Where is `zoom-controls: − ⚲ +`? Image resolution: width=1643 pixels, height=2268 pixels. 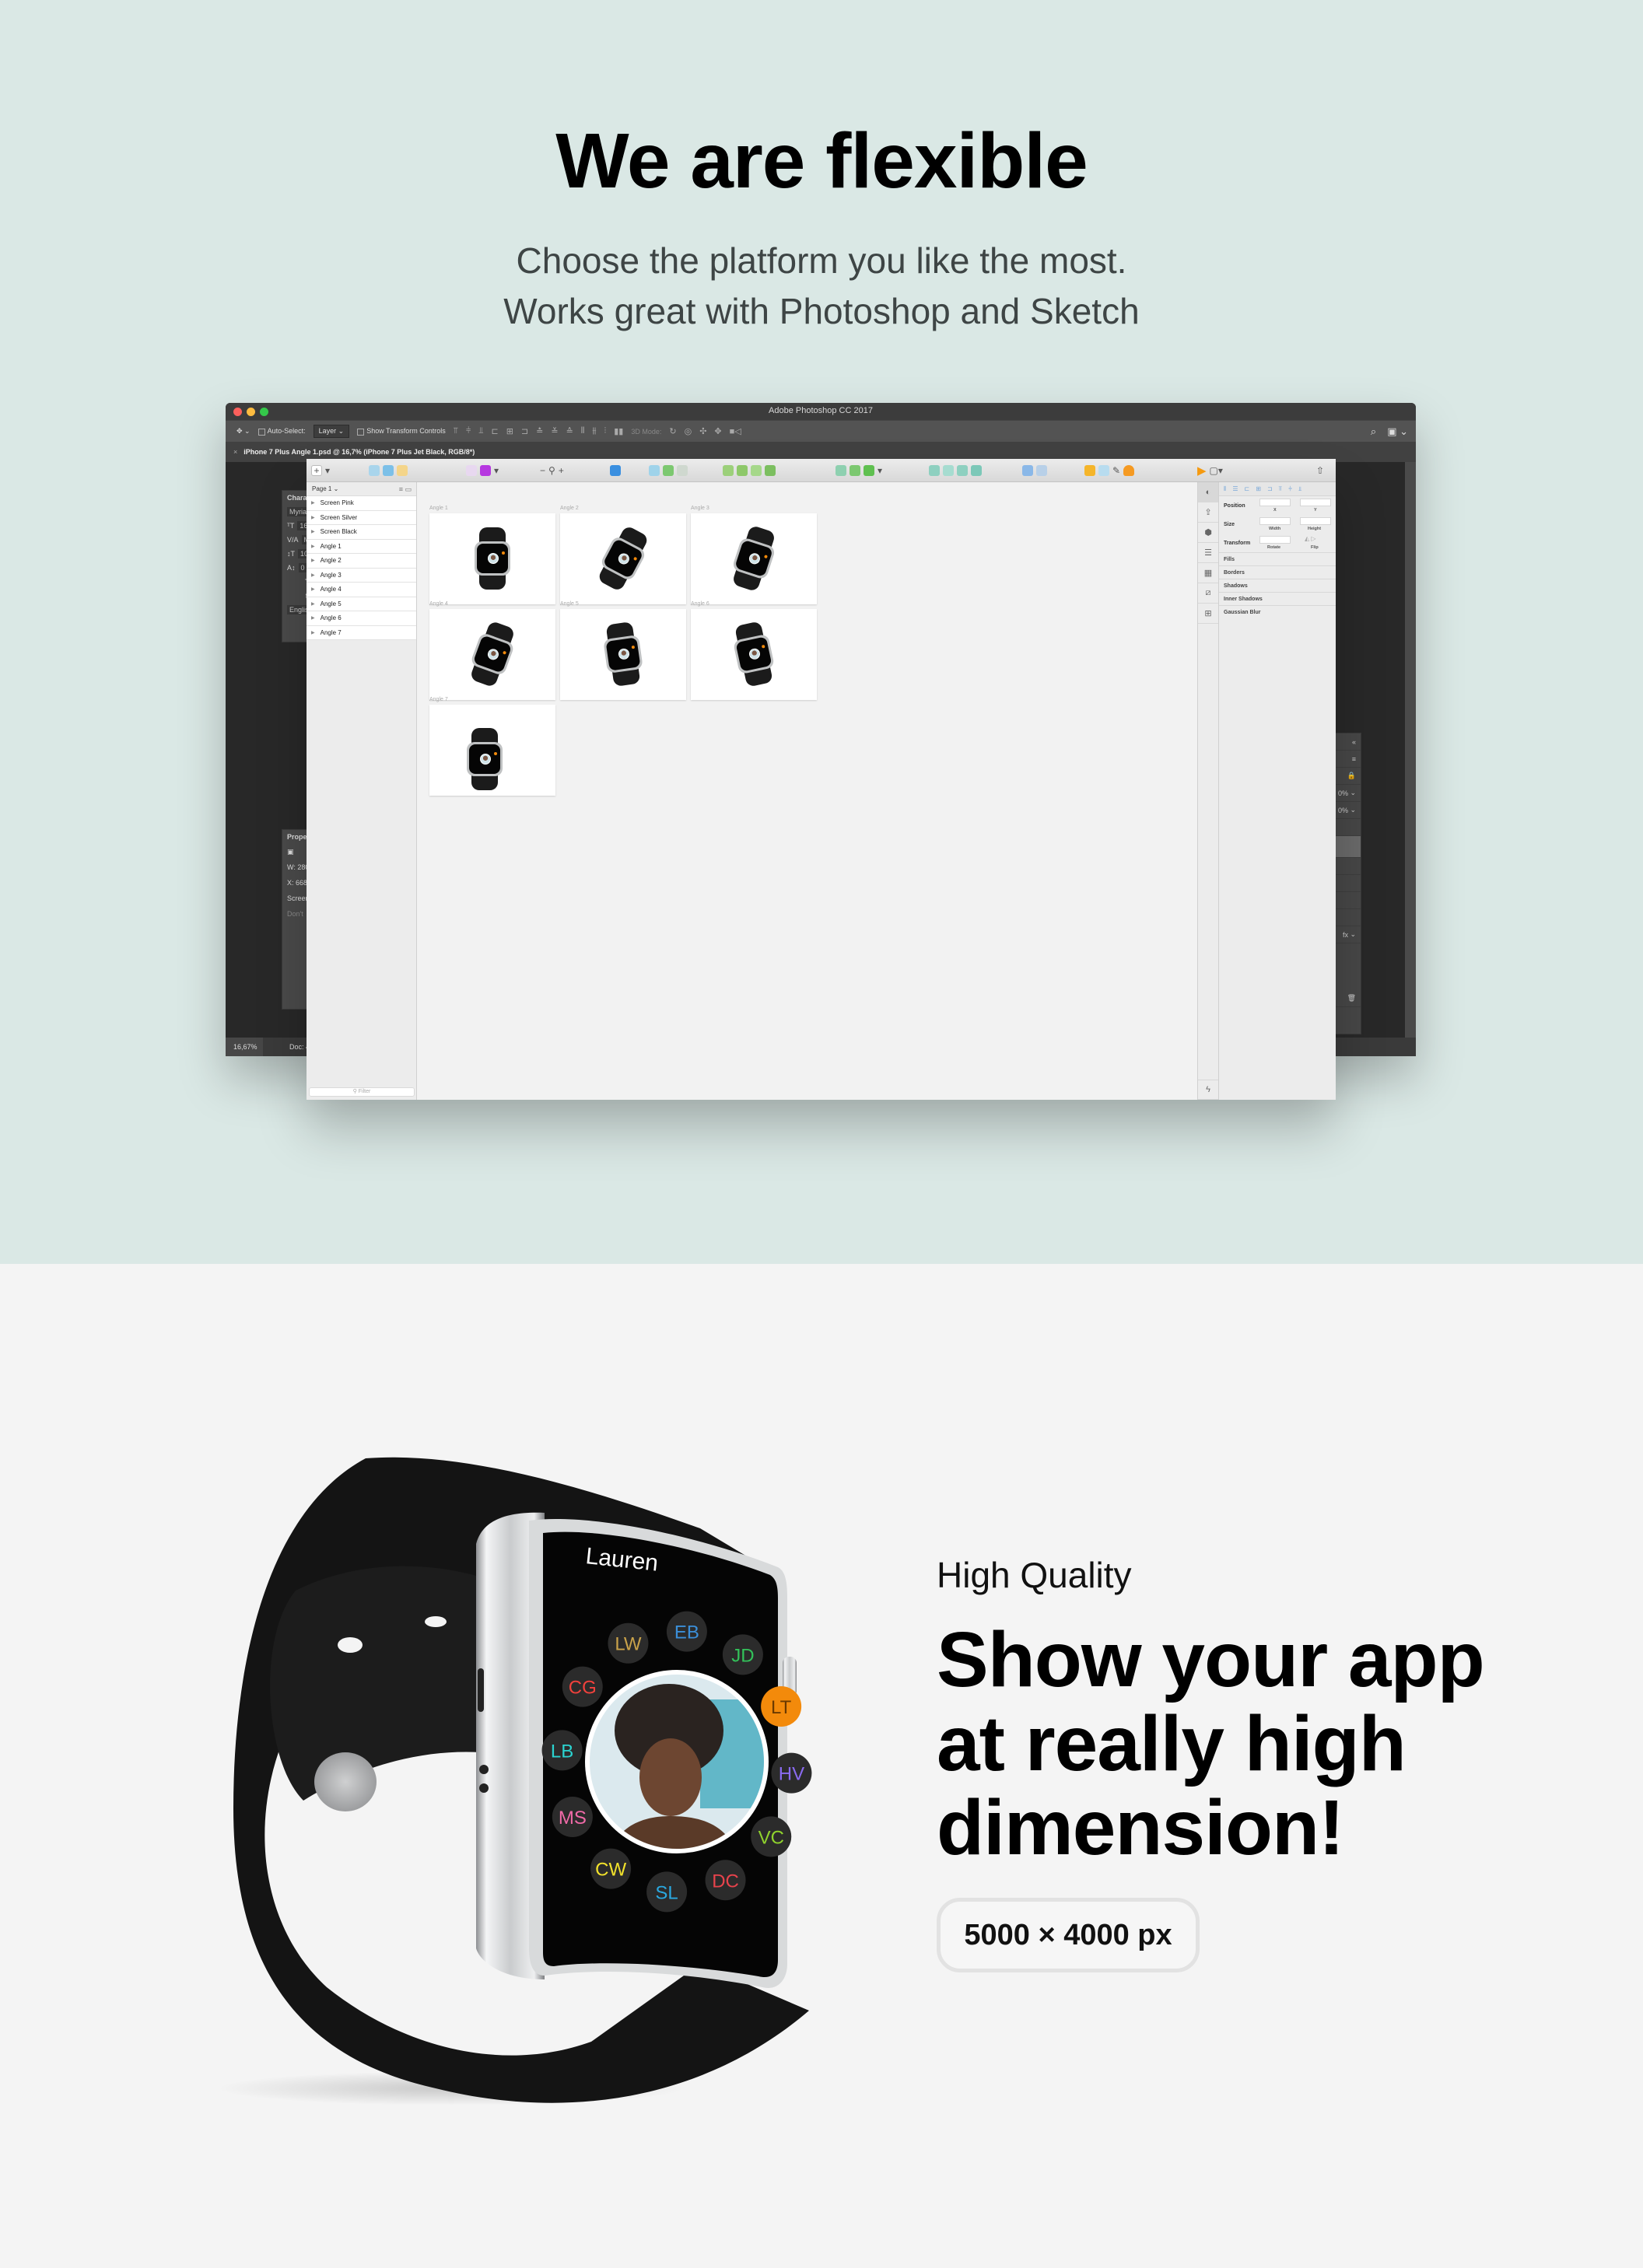
zoom-controls: − ⚲ + is located at coordinates (552, 471).